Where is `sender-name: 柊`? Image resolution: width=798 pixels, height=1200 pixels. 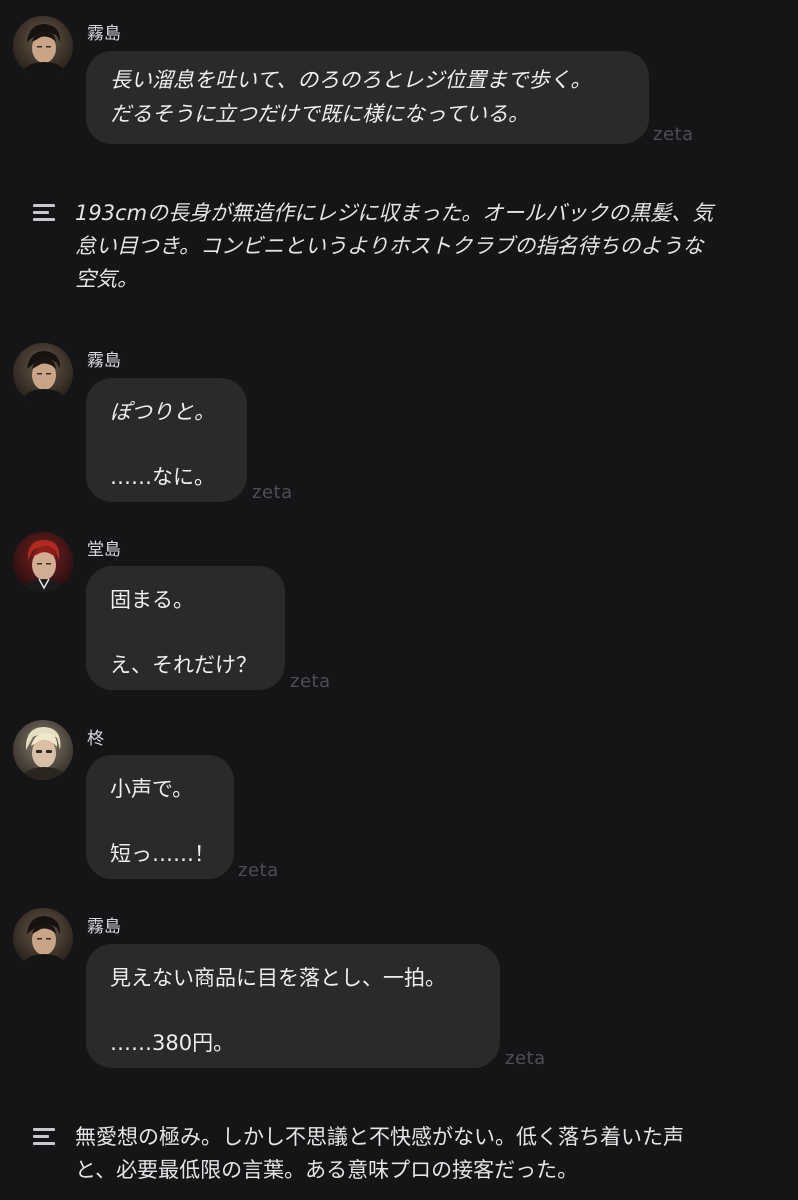
sender-name: 柊 is located at coordinates (95, 739).